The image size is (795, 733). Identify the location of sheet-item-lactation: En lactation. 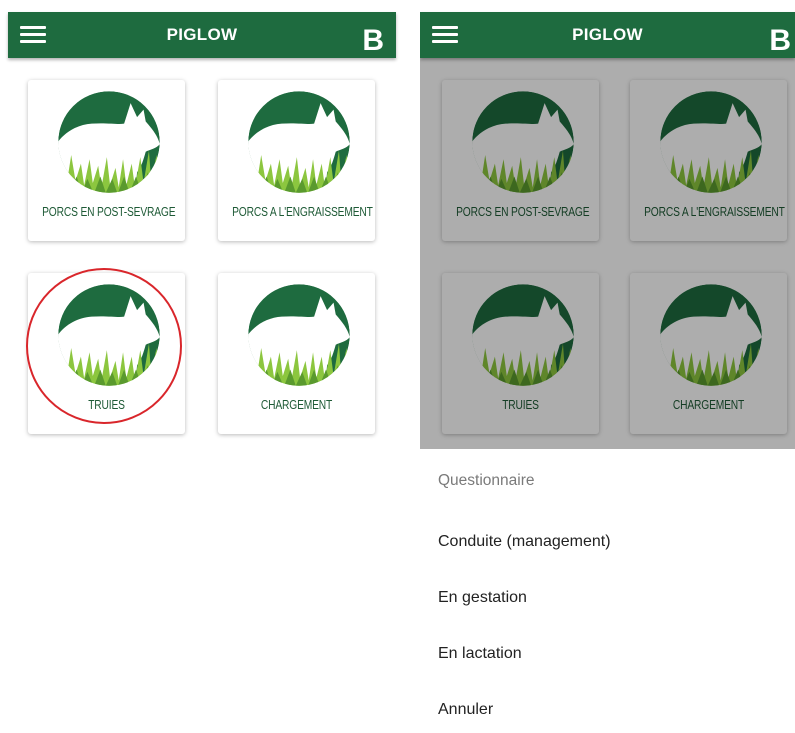
(607, 655).